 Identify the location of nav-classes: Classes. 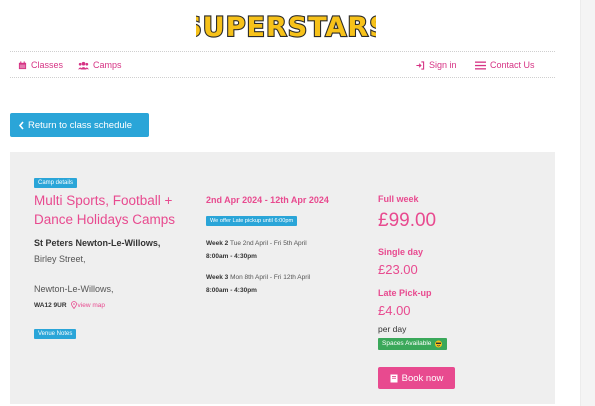
(40, 65).